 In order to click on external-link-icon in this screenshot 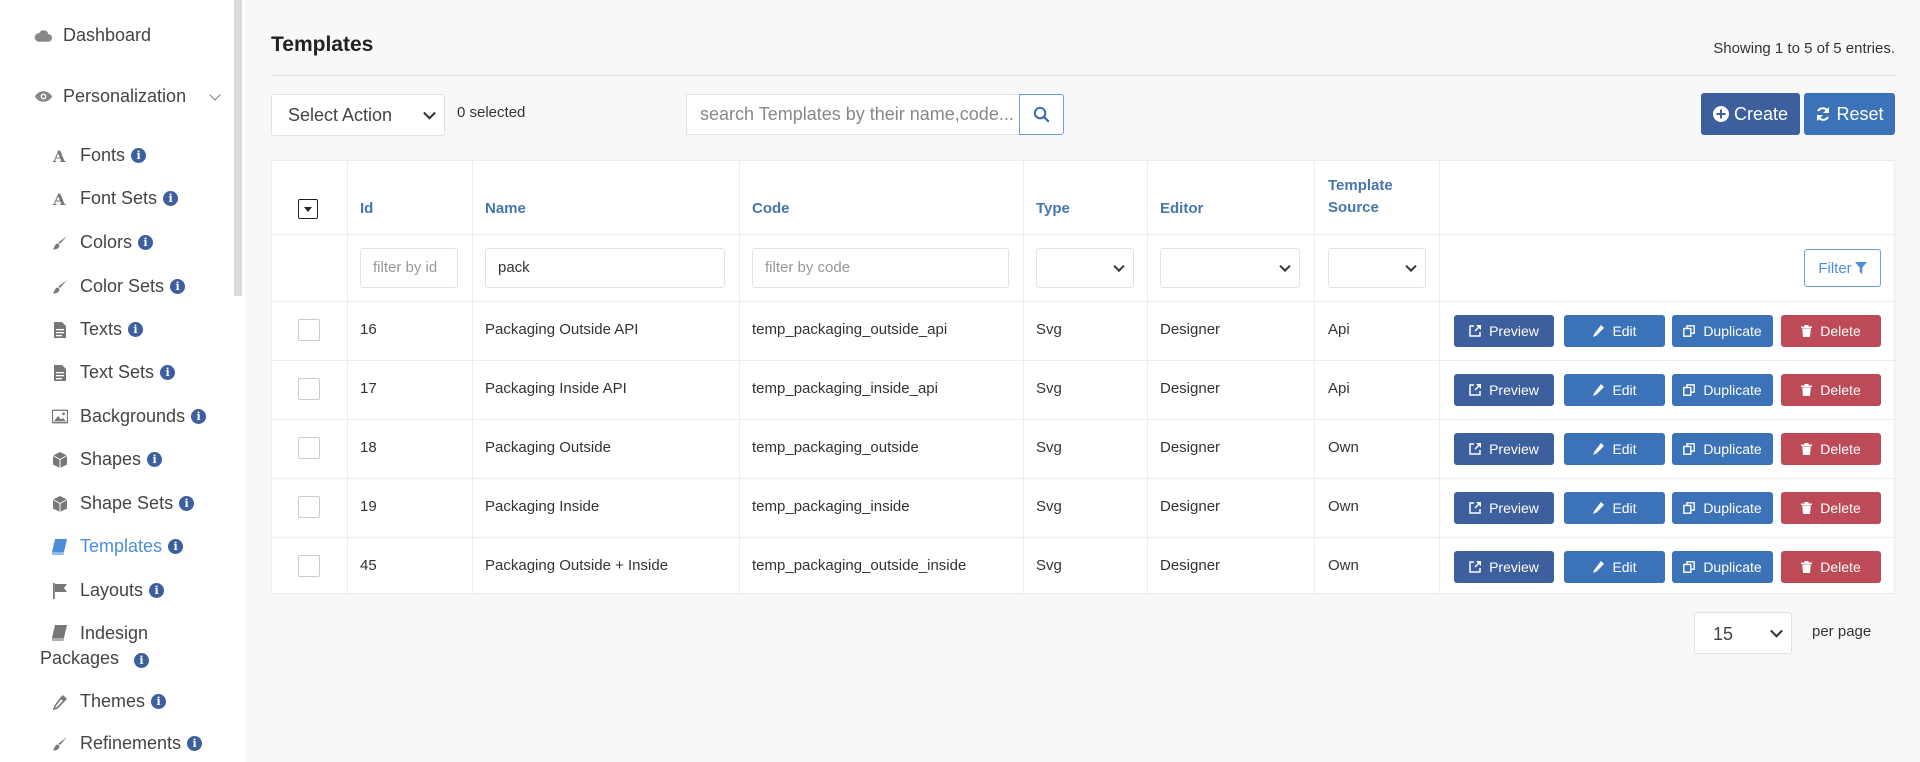, I will do `click(1477, 449)`.